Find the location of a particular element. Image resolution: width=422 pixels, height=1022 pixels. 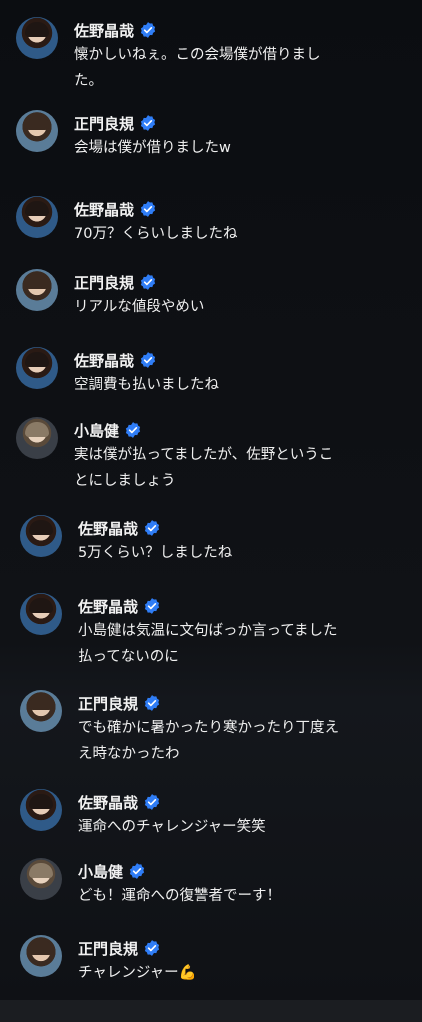

comment-text: ども！運命への復讐者でーす！ is located at coordinates (179, 896).